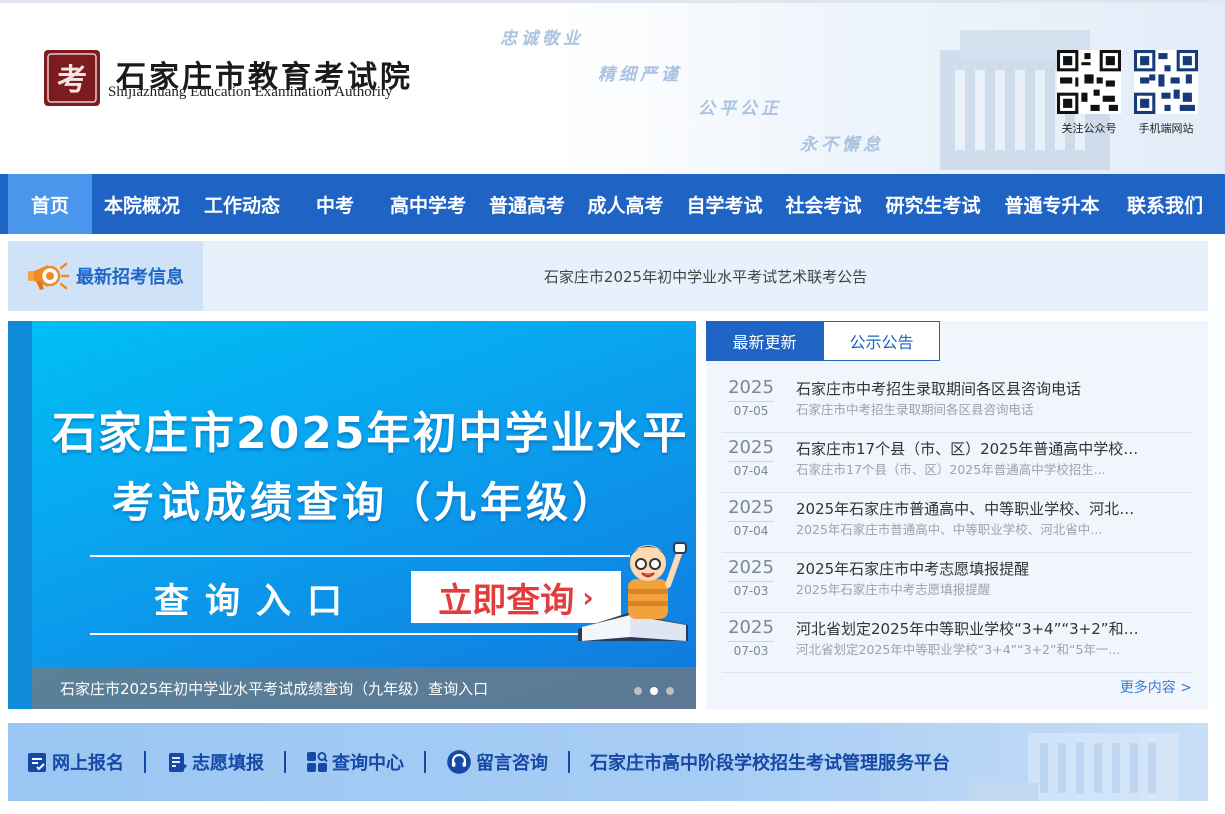 This screenshot has width=1225, height=814. I want to click on quick-services-bar: 网上报名 志愿填报 查询中心 留言咨询 石家庄市高中阶段学校招生考试管理服务平台, so click(608, 762).